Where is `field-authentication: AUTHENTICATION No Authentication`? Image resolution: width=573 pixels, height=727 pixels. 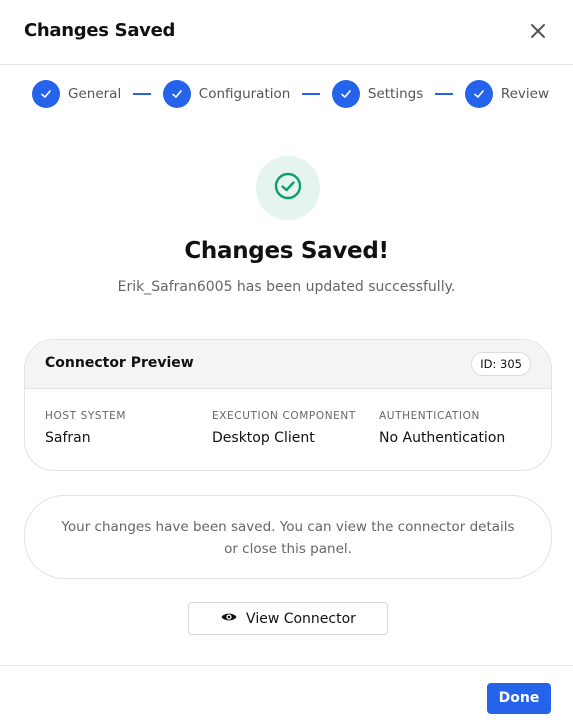 field-authentication: AUTHENTICATION No Authentication is located at coordinates (442, 428).